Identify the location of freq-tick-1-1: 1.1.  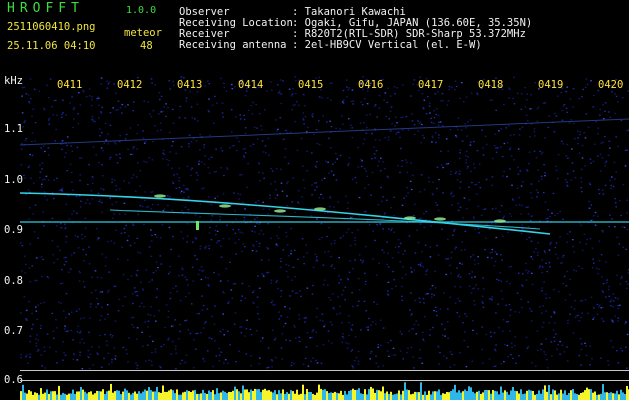
(13, 129).